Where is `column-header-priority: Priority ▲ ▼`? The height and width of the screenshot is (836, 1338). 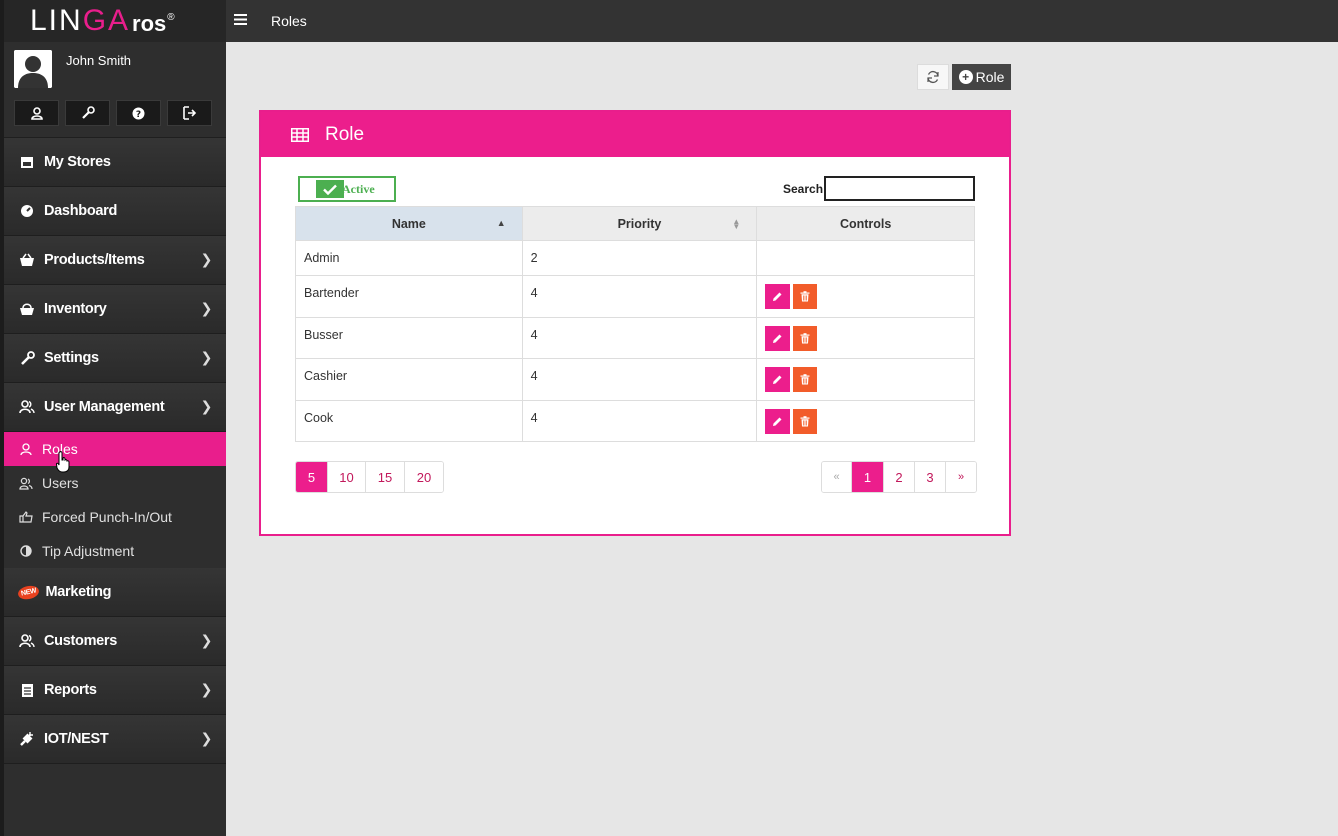 column-header-priority: Priority ▲ ▼ is located at coordinates (639, 223).